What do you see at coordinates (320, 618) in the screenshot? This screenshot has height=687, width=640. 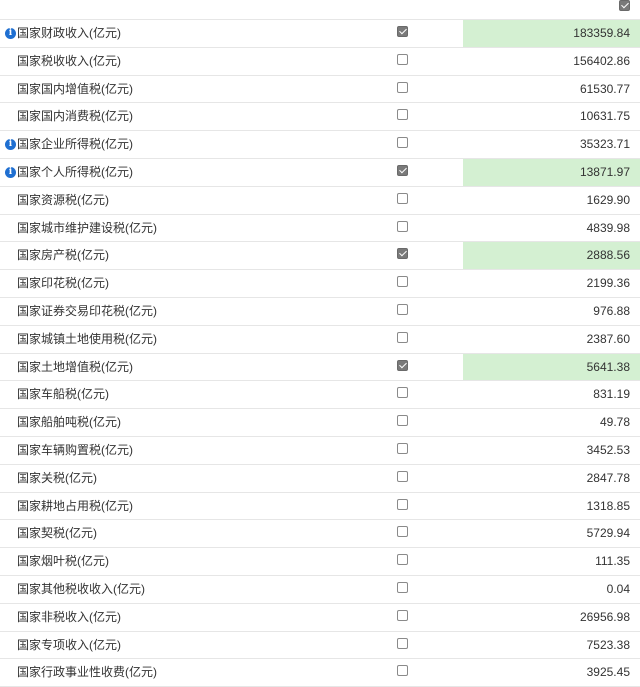 I see `table-row: 国家非税收入(亿元) 26956.98` at bounding box center [320, 618].